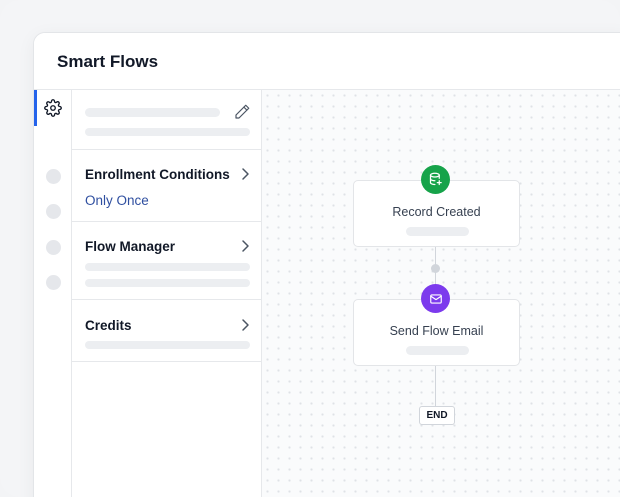  Describe the element at coordinates (130, 246) in the screenshot. I see `section-title: Flow Manager` at that location.